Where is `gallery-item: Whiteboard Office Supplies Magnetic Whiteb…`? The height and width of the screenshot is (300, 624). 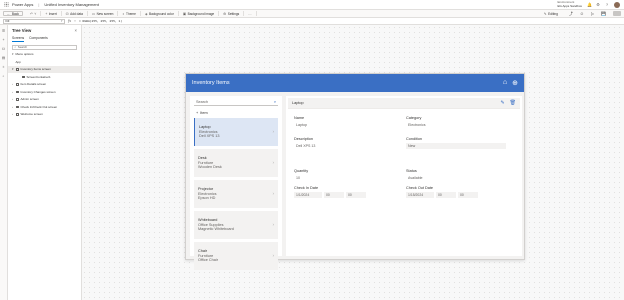 gallery-item: Whiteboard Office Supplies Magnetic Whiteb… is located at coordinates (236, 225).